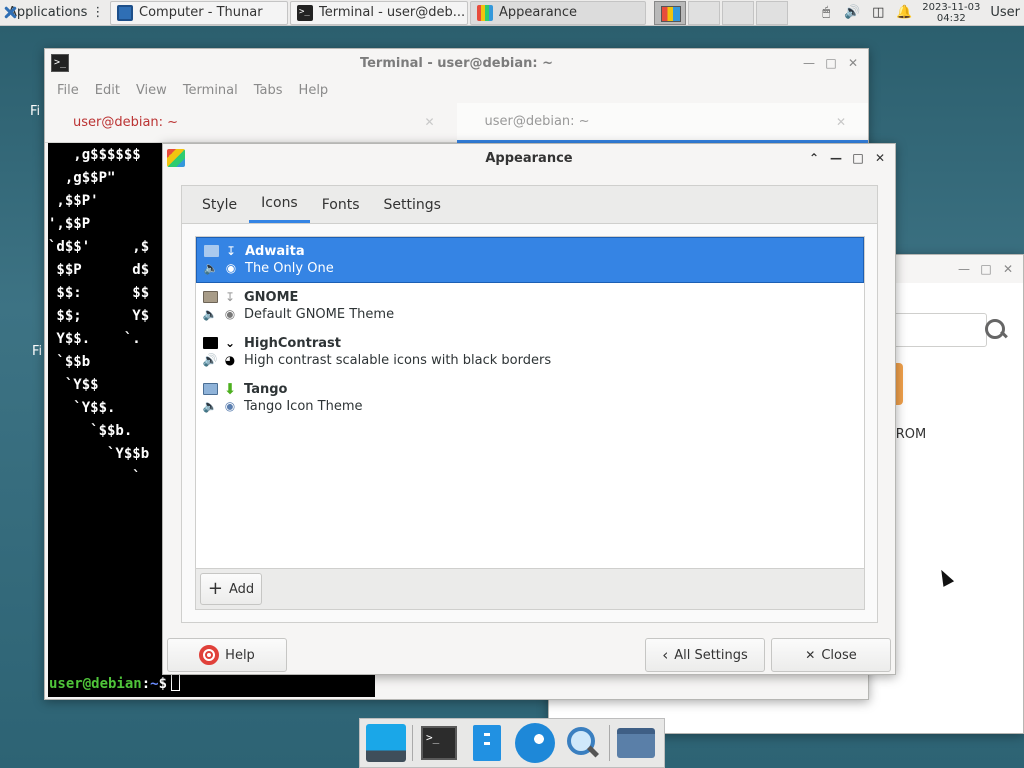 Image resolution: width=1024 pixels, height=768 pixels. I want to click on menu-tabs: Tabs, so click(268, 90).